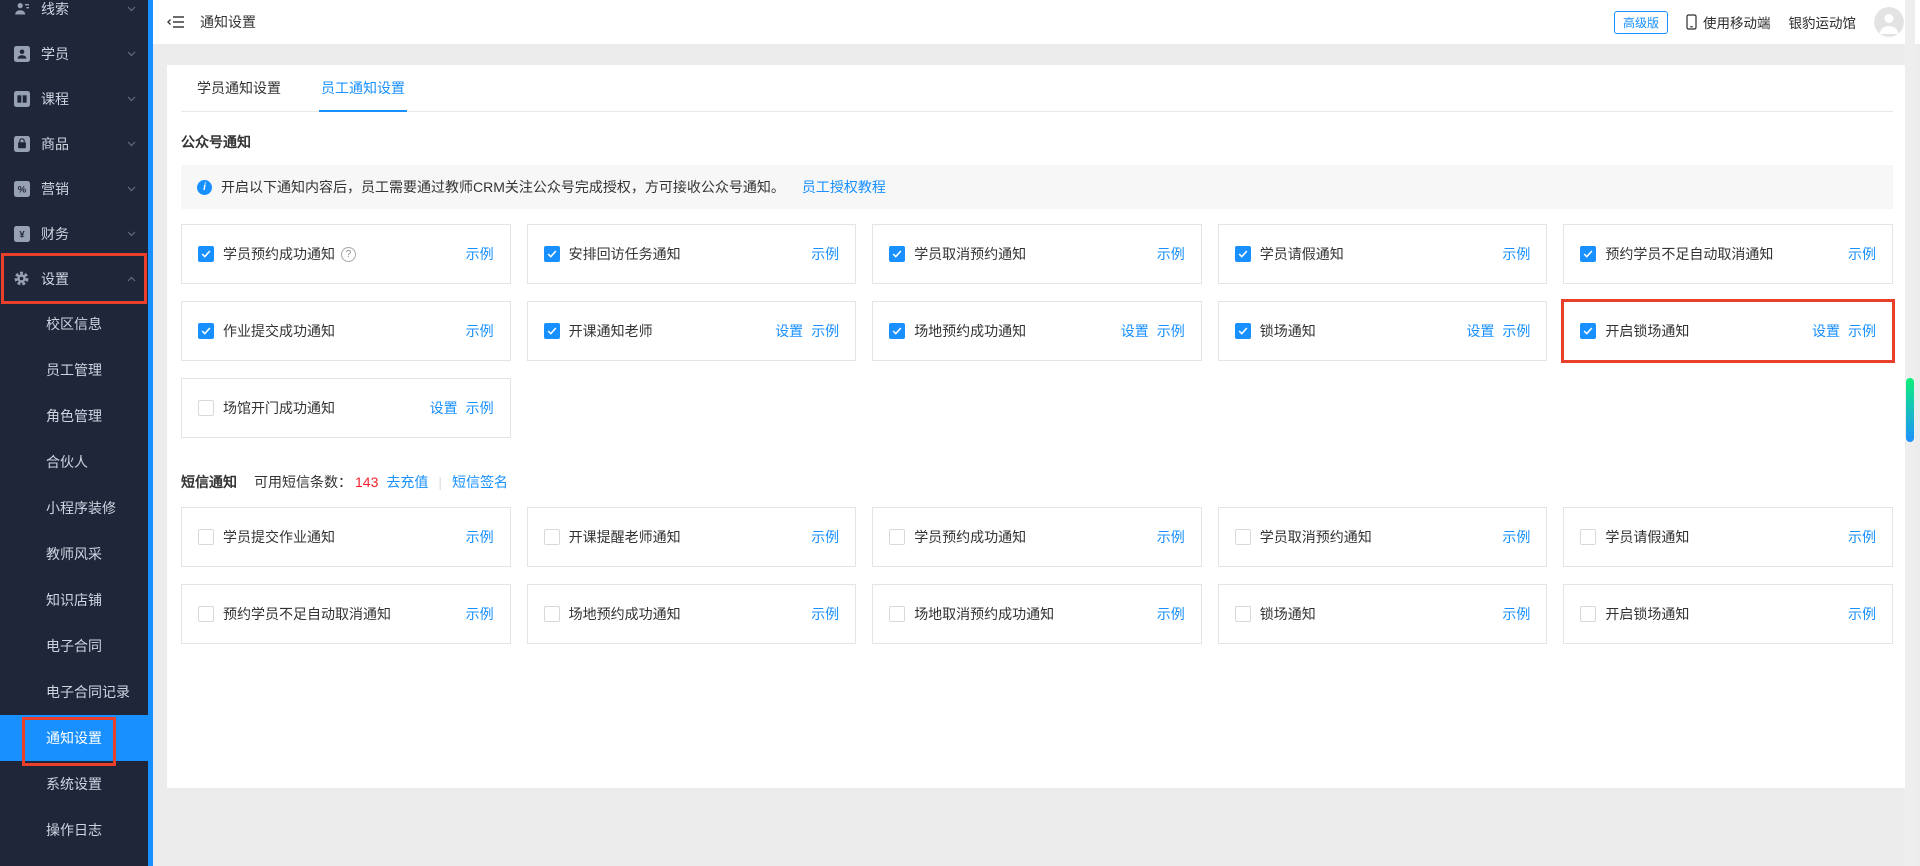  Describe the element at coordinates (206, 408) in the screenshot. I see `wechat-venue-door-open-success-checkbox` at that location.